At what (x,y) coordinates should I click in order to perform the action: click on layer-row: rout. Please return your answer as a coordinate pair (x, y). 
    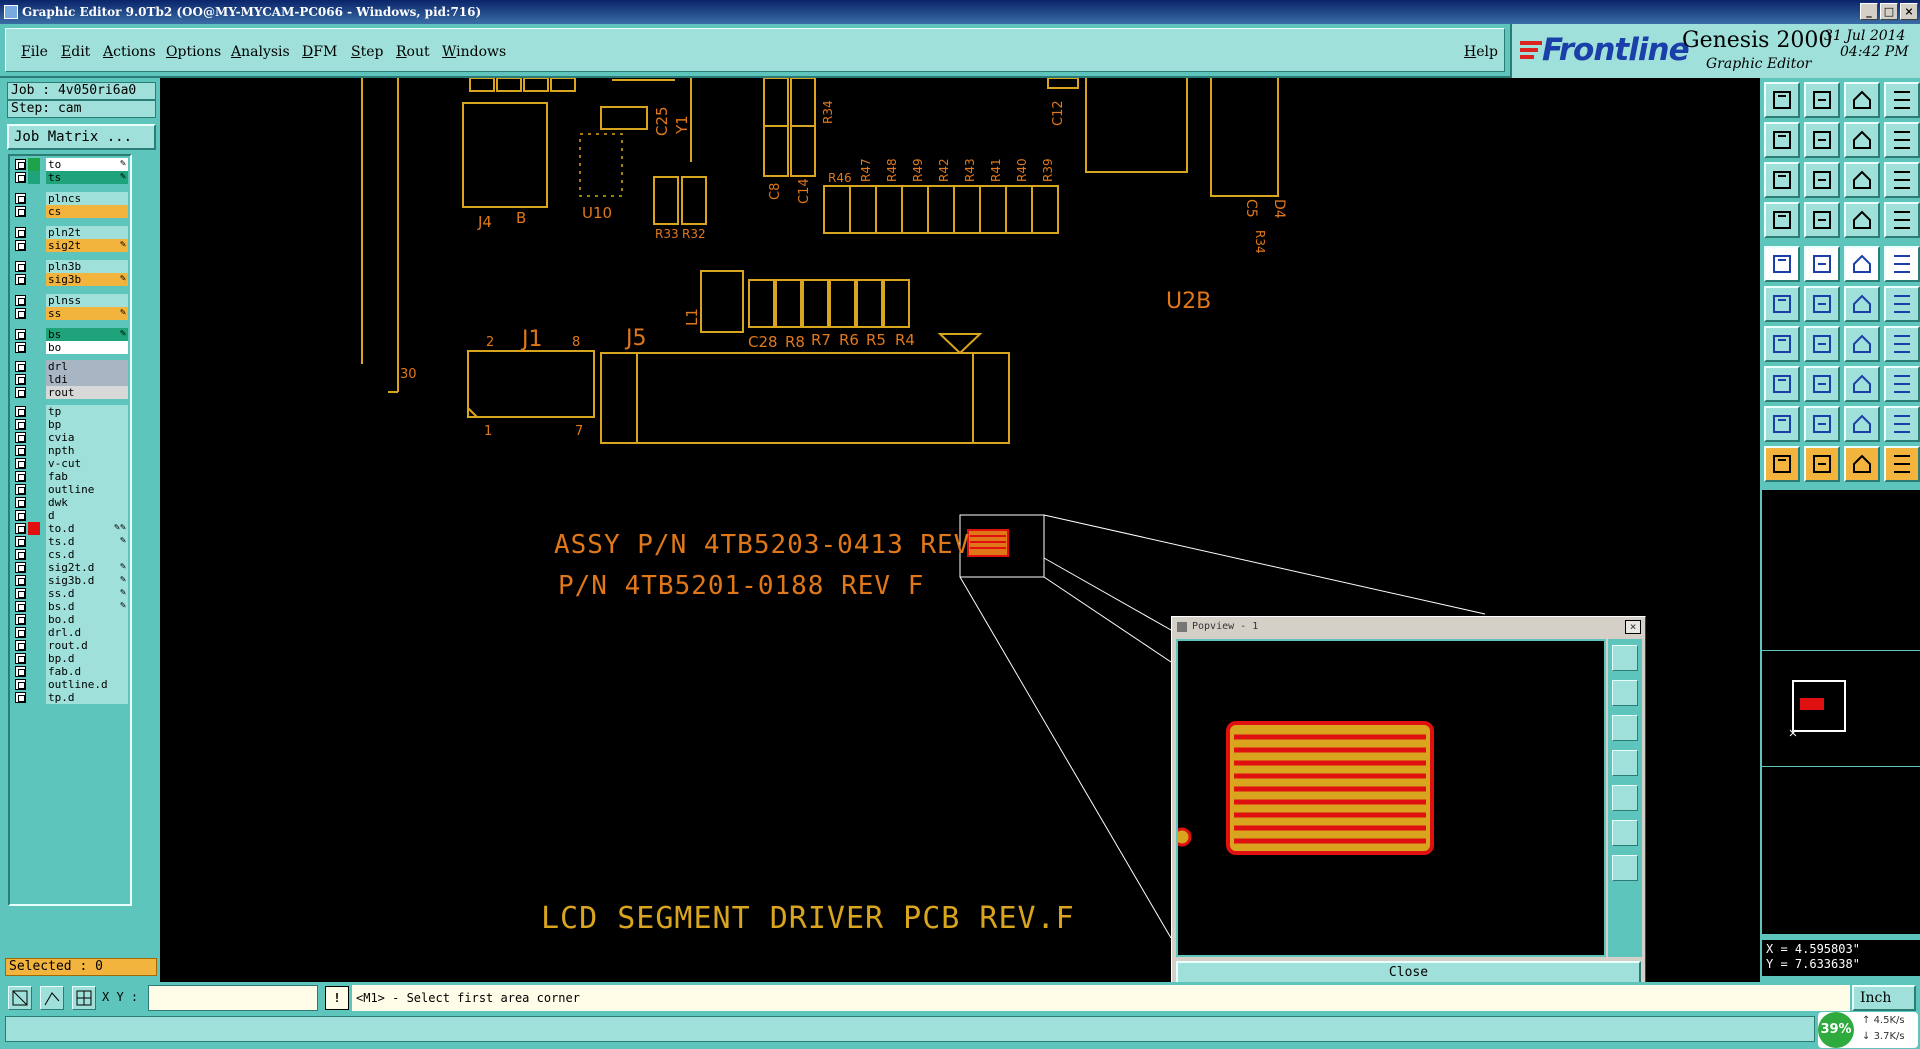
    Looking at the image, I should click on (70, 392).